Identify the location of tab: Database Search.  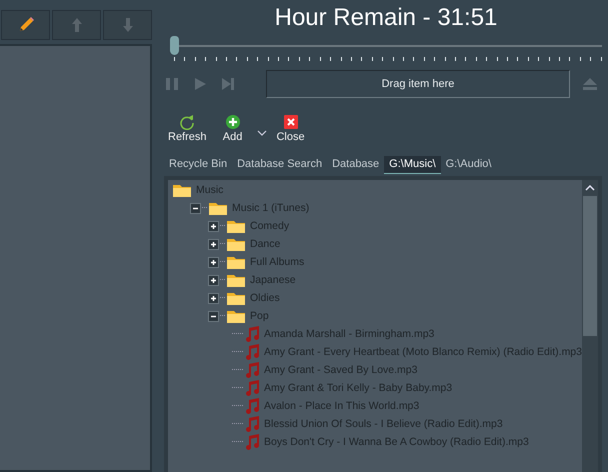
(280, 165).